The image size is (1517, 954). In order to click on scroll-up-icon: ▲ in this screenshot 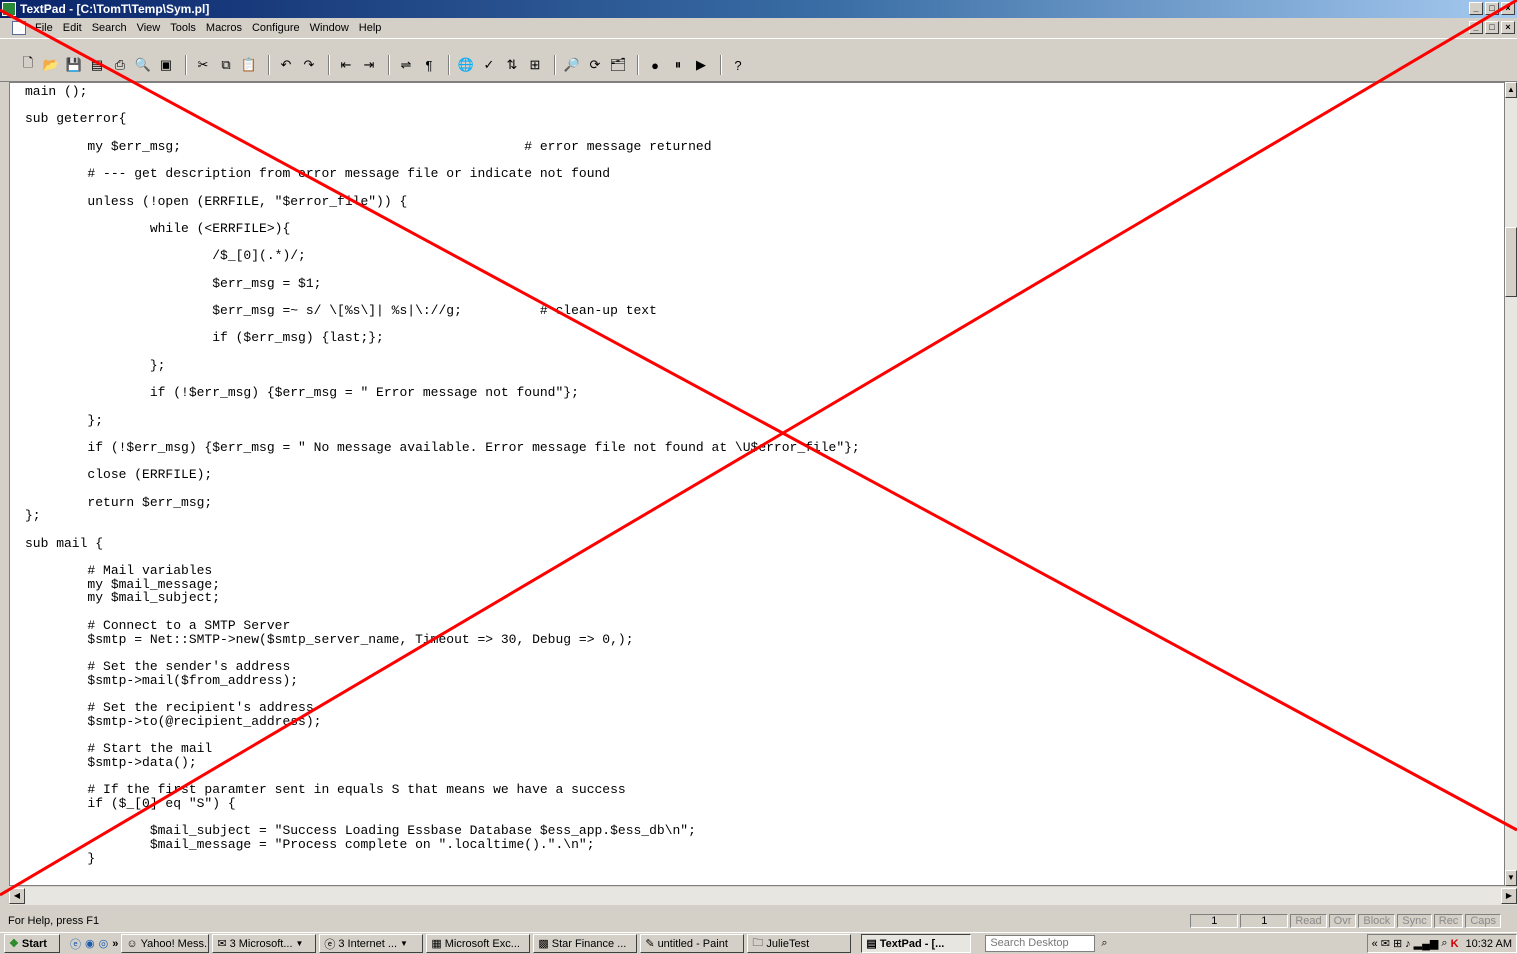, I will do `click(1511, 90)`.